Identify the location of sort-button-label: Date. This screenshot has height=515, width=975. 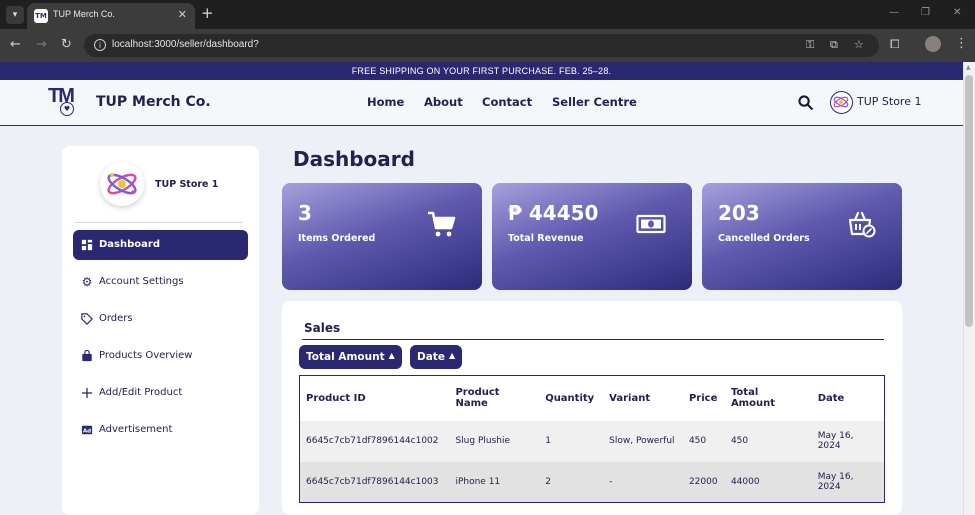
(431, 357).